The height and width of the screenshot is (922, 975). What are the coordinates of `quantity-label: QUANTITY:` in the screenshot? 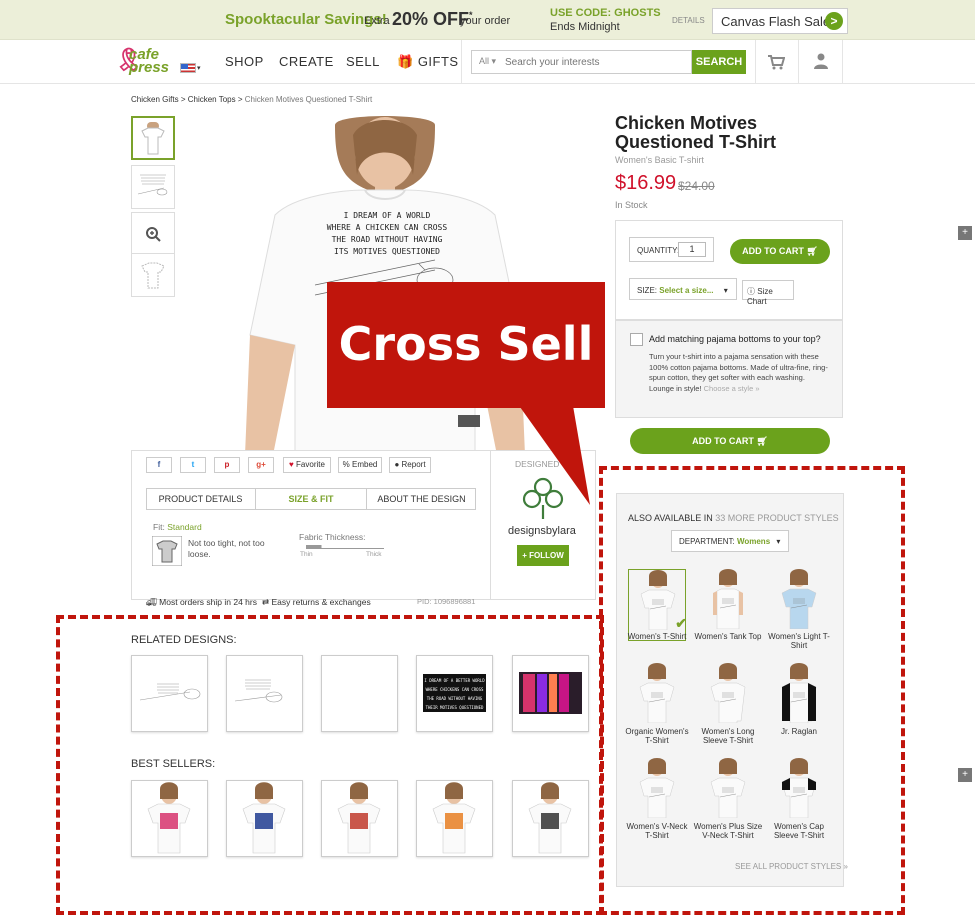 It's located at (658, 250).